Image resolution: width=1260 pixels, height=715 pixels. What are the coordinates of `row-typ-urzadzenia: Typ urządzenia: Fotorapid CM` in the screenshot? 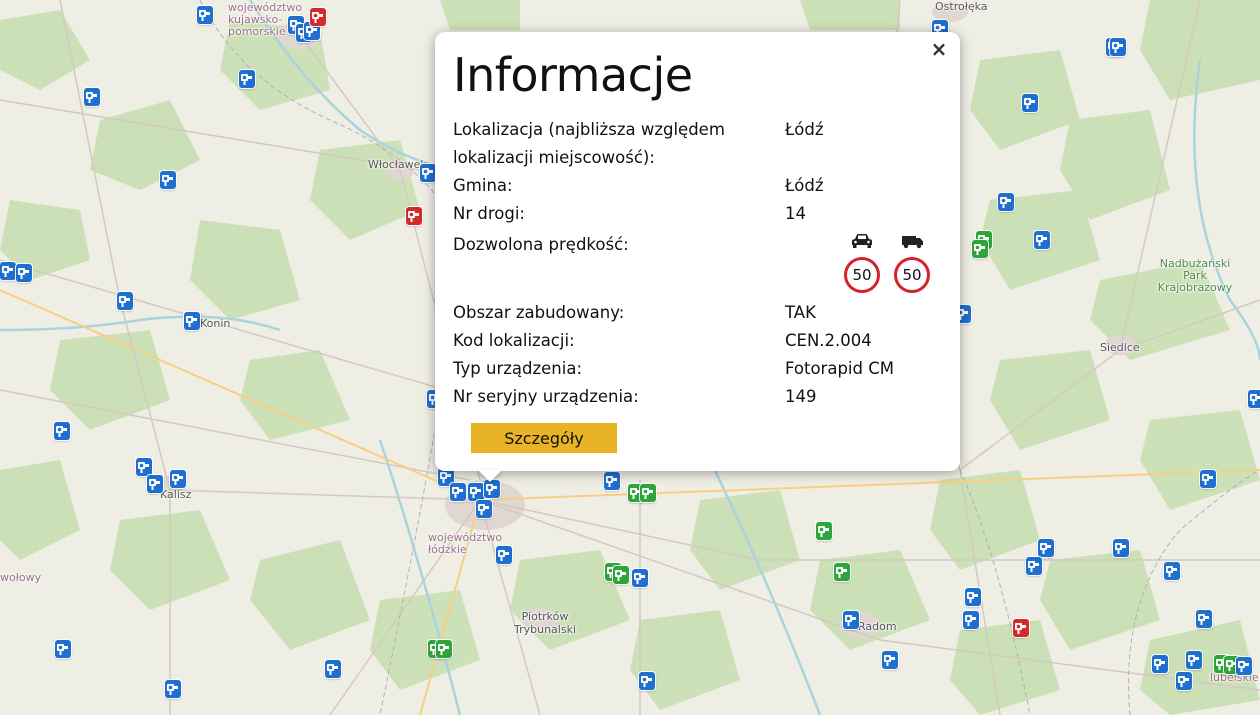 It's located at (700, 369).